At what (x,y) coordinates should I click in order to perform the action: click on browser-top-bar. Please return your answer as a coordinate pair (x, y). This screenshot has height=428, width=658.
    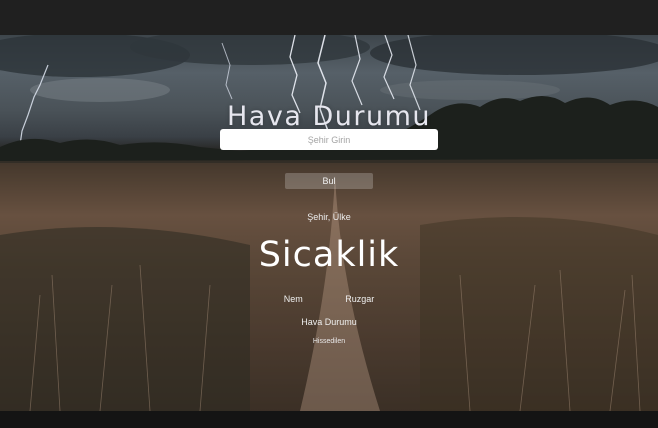
    Looking at the image, I should click on (329, 17).